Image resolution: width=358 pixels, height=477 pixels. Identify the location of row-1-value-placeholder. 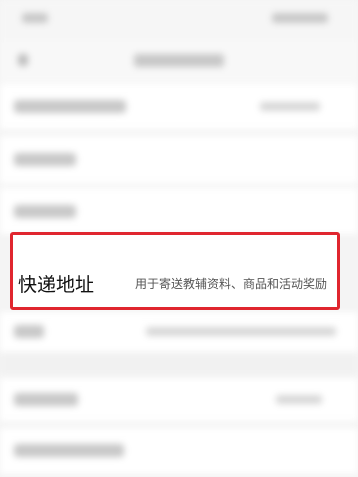
(290, 106).